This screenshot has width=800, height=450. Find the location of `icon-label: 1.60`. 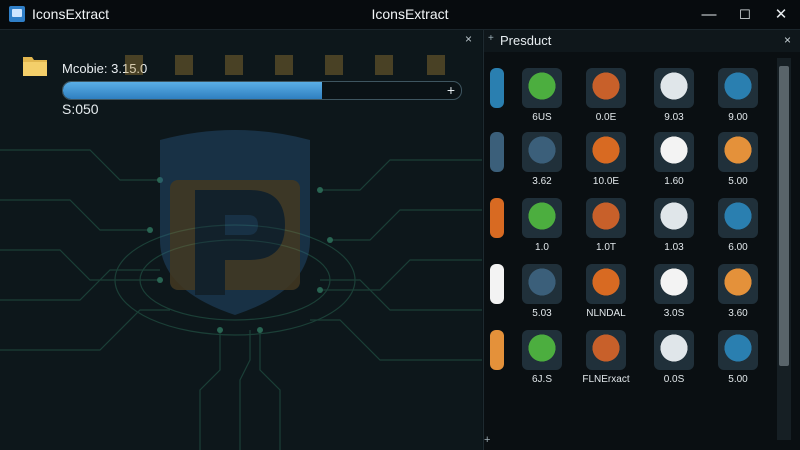

icon-label: 1.60 is located at coordinates (674, 181).